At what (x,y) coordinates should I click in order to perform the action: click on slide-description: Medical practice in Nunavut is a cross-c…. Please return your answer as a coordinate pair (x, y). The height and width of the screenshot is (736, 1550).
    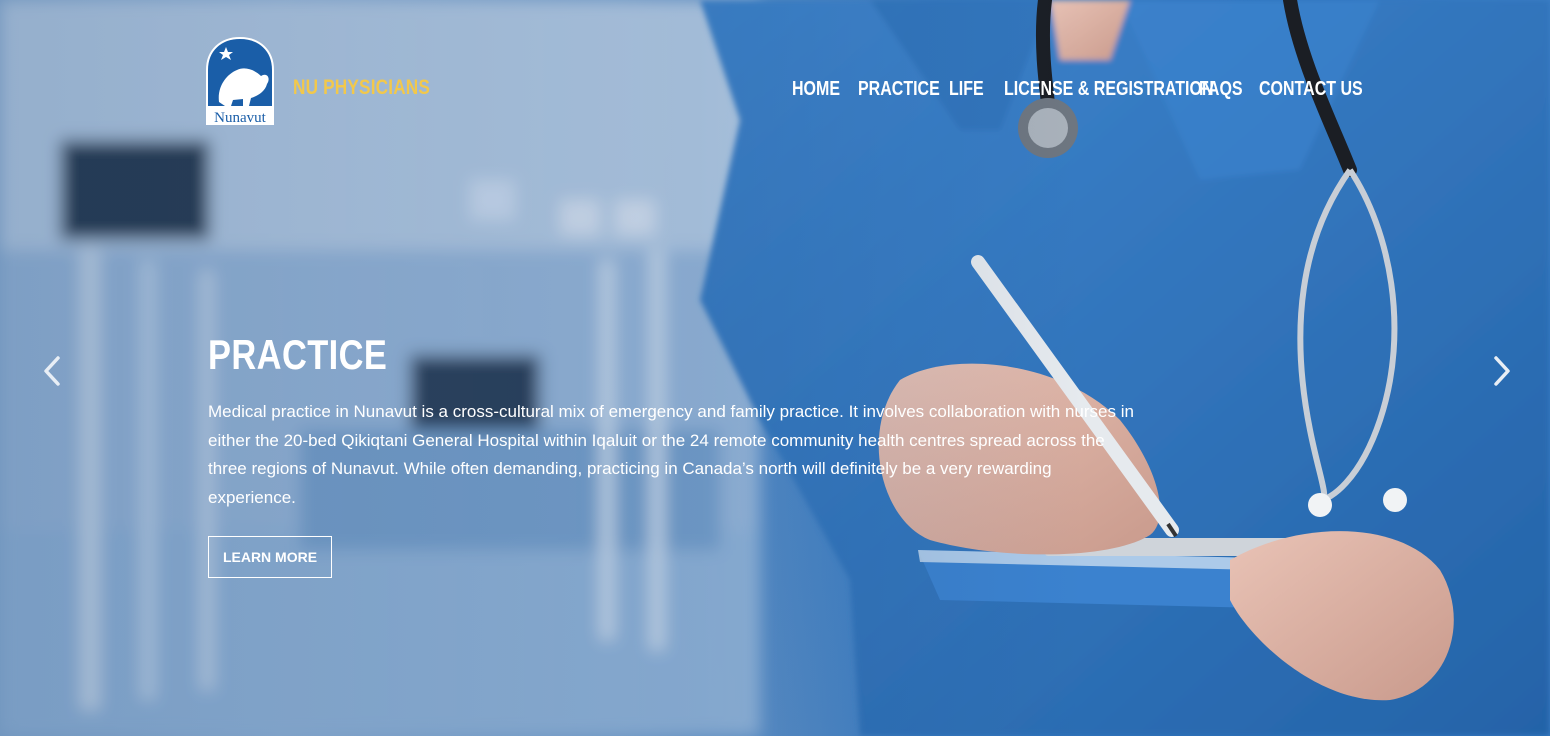
    Looking at the image, I should click on (671, 455).